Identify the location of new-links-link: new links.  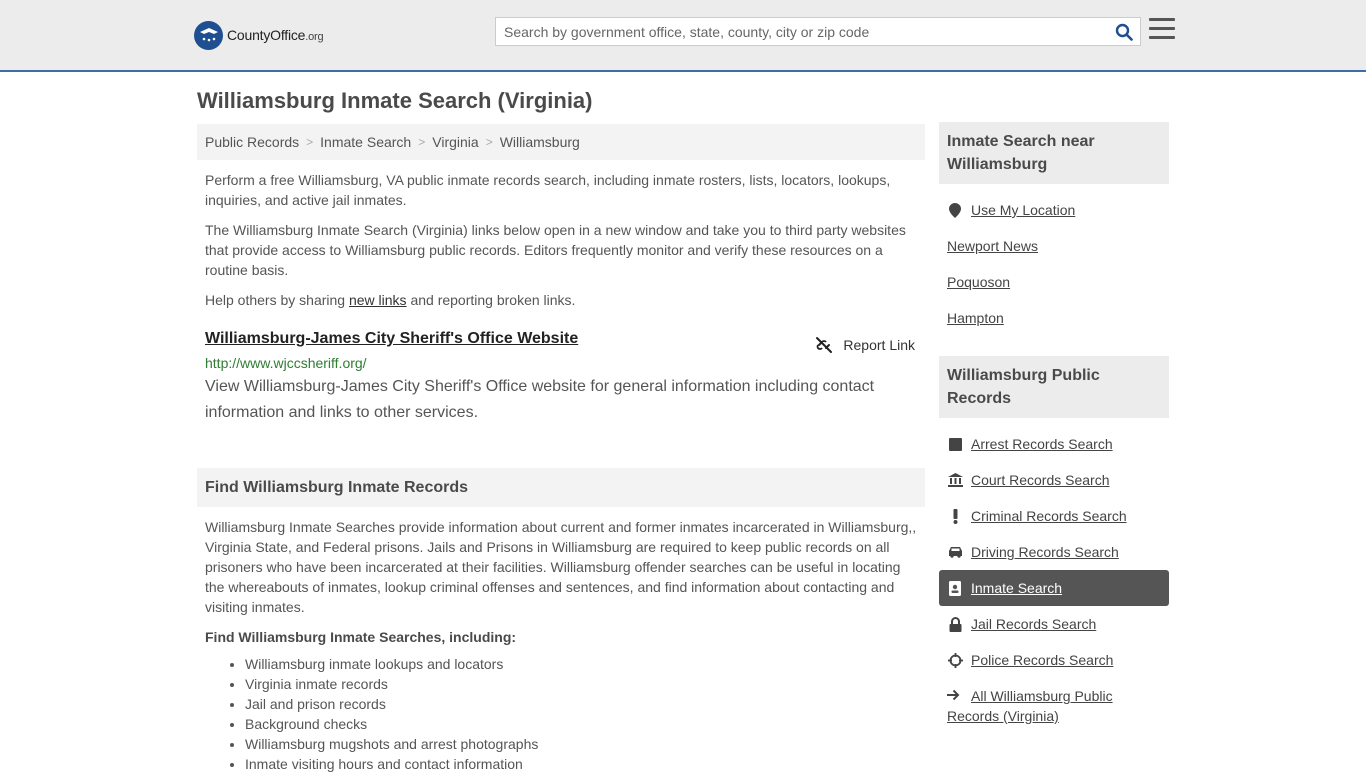
(378, 300).